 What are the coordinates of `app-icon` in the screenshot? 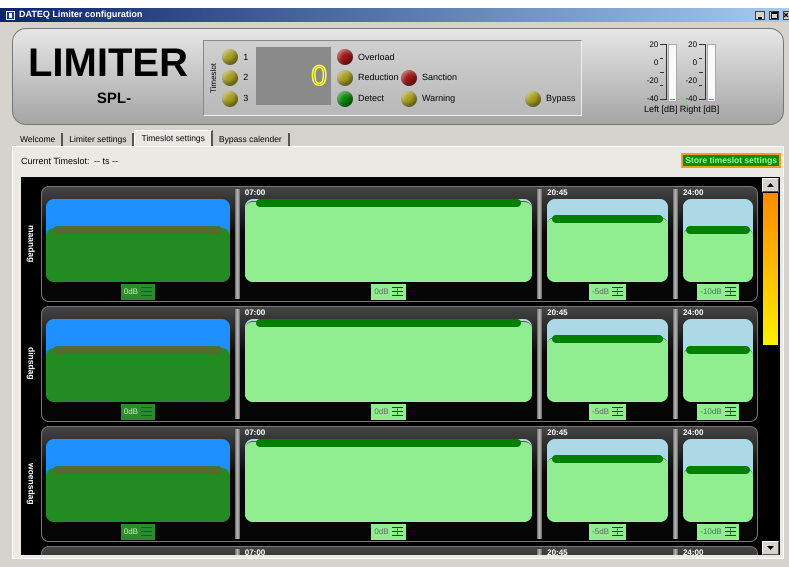 It's located at (10, 15).